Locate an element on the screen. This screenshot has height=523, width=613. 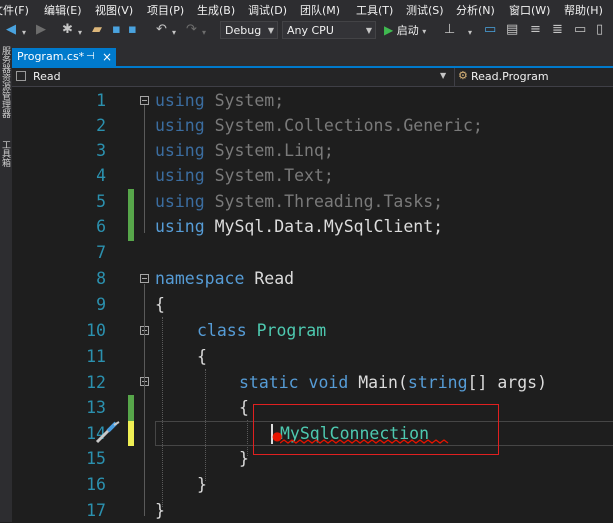
menu-file: 文件(F) is located at coordinates (14, 10).